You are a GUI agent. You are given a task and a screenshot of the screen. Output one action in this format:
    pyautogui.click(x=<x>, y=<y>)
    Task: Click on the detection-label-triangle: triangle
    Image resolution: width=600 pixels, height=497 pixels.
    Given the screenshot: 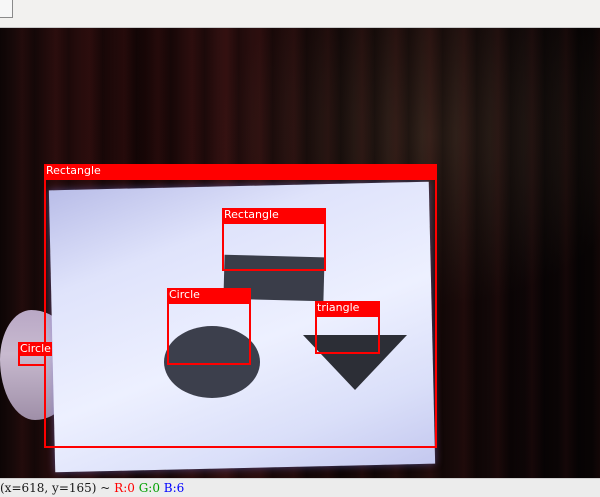 What is the action you would take?
    pyautogui.click(x=347, y=308)
    